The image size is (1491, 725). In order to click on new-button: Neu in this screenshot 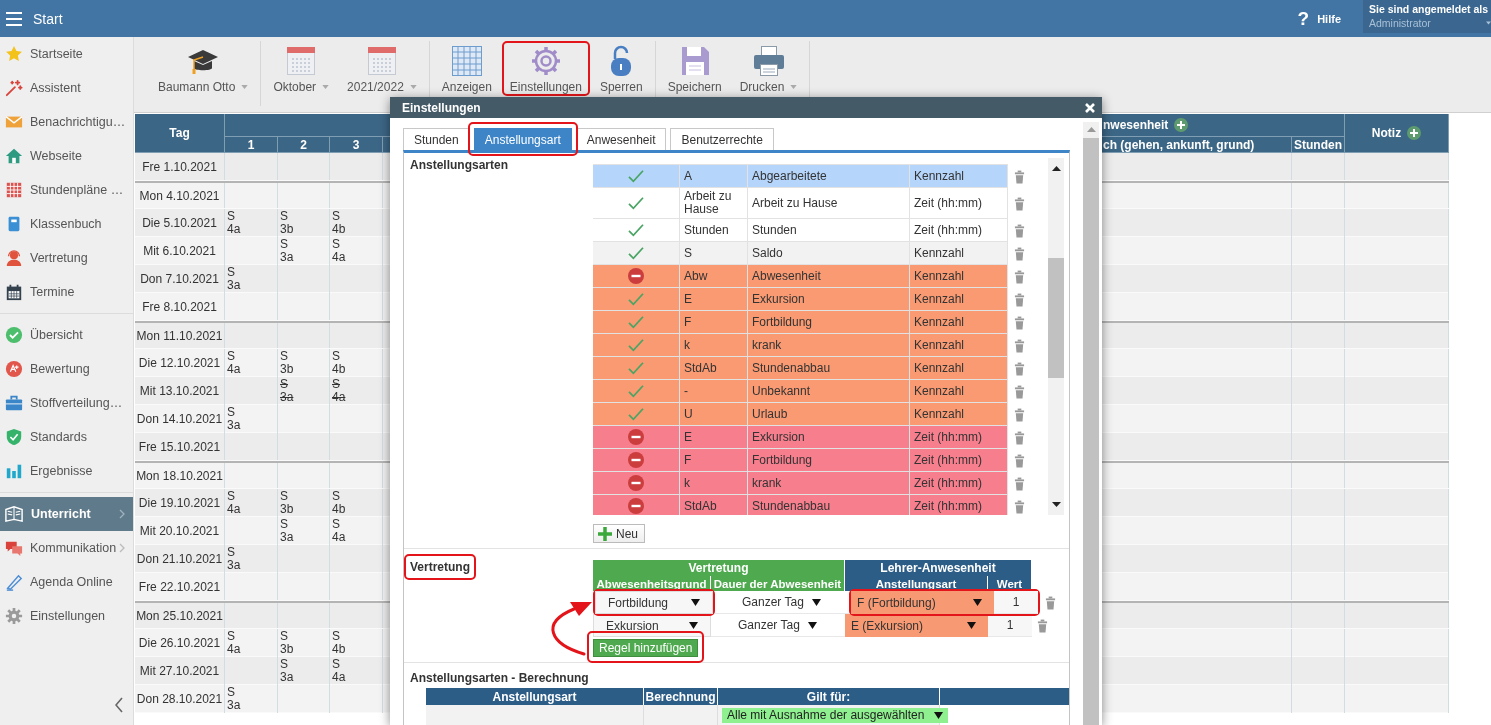, I will do `click(619, 533)`.